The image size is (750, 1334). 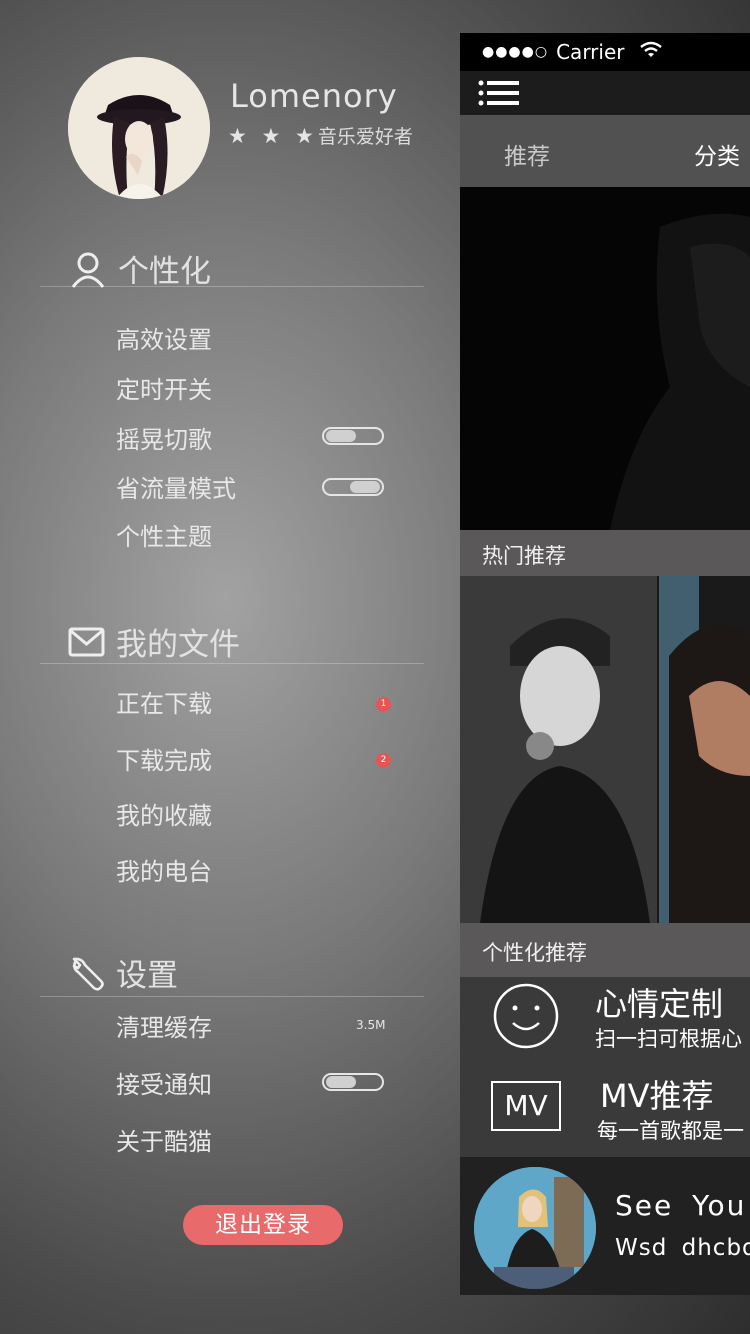 What do you see at coordinates (383, 760) in the screenshot?
I see `downloaded-count-badge: 2` at bounding box center [383, 760].